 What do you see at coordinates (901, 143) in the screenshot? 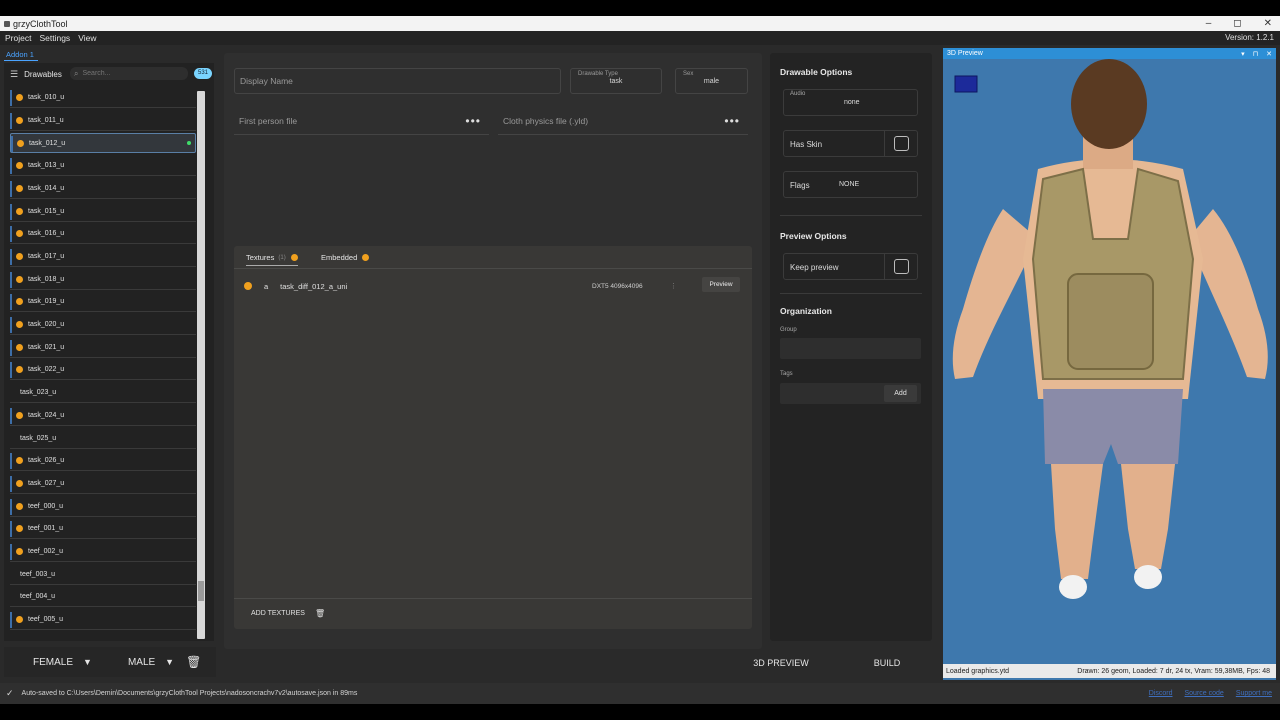
I see `has-skin-checkbox` at bounding box center [901, 143].